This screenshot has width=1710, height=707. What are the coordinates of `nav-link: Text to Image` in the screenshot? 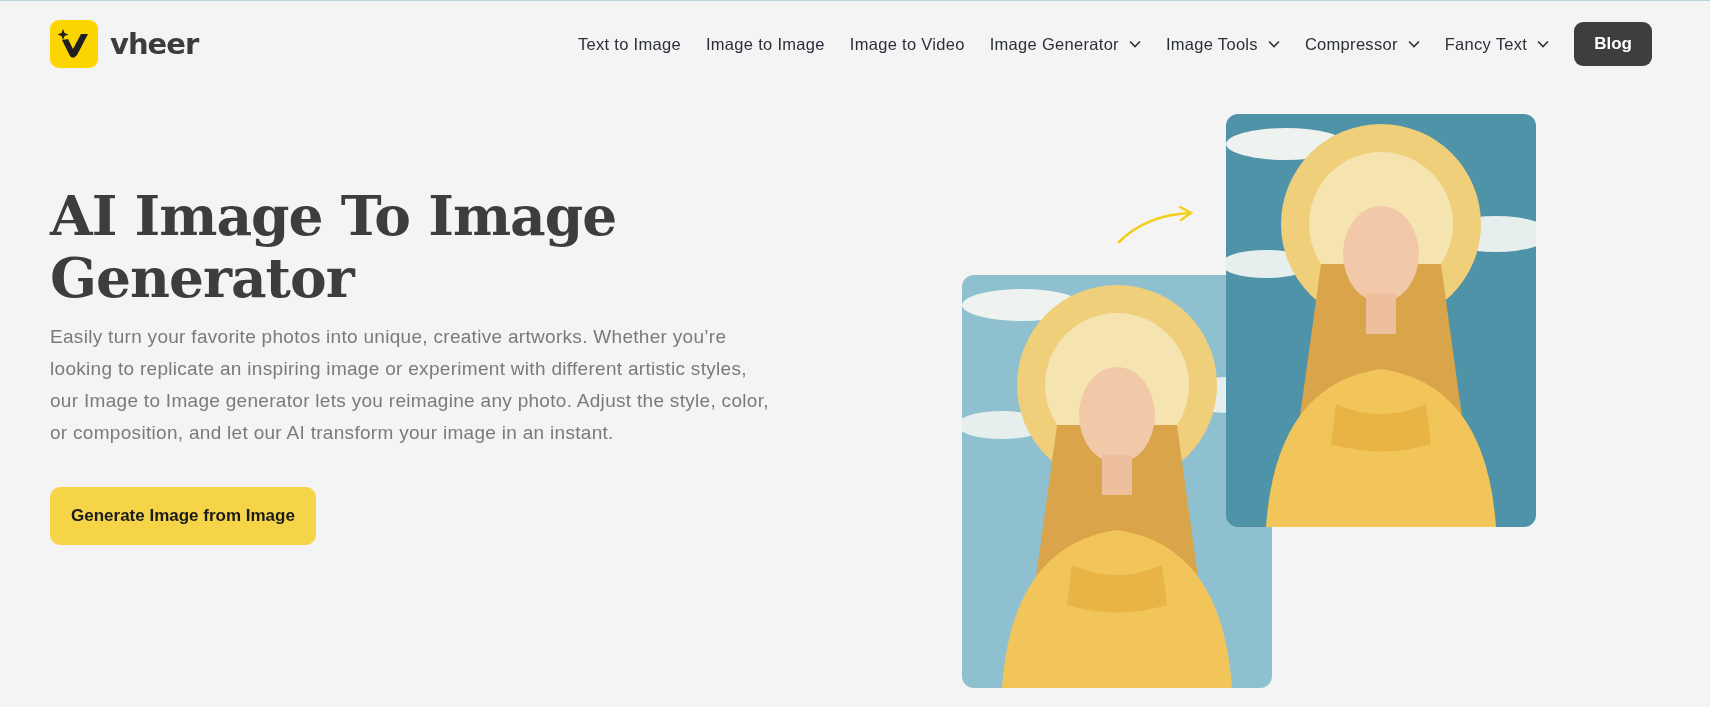 It's located at (629, 44).